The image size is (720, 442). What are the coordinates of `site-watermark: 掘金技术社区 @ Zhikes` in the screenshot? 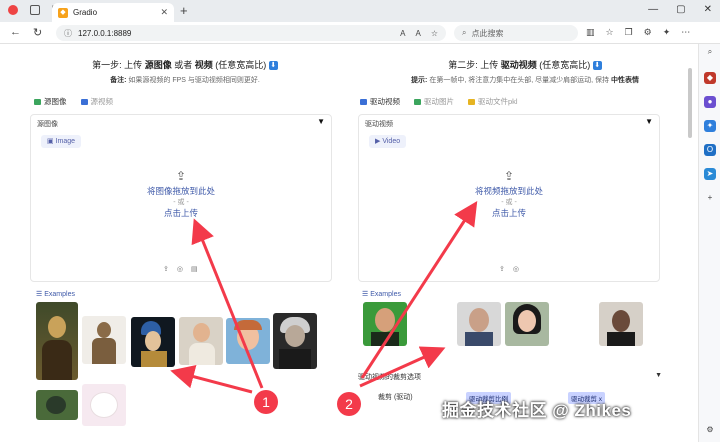 It's located at (537, 410).